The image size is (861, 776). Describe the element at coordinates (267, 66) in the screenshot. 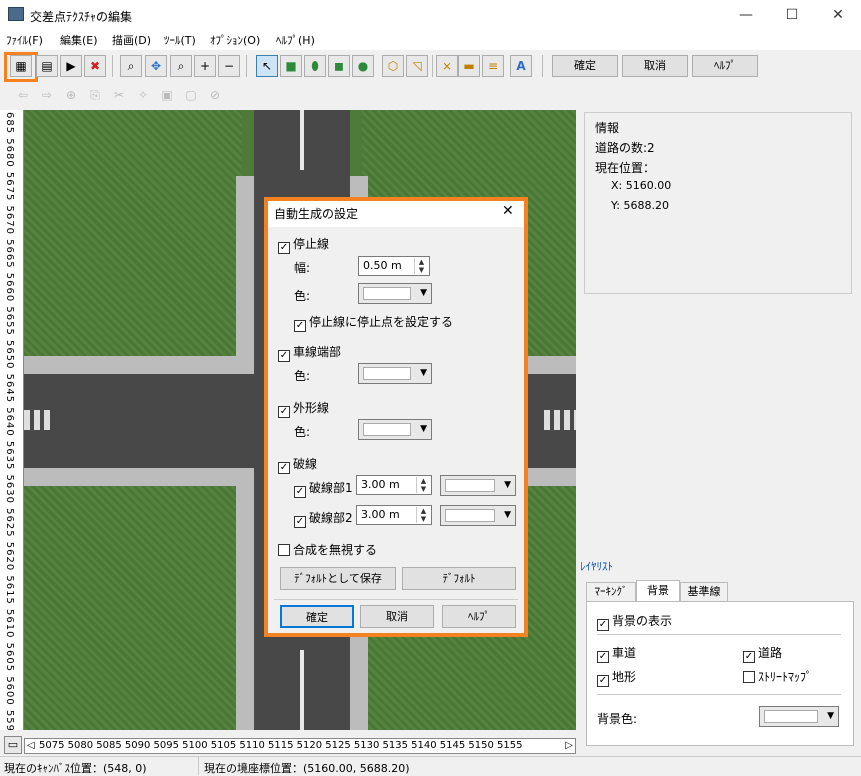

I see `select-arrow-icon: ↖` at that location.